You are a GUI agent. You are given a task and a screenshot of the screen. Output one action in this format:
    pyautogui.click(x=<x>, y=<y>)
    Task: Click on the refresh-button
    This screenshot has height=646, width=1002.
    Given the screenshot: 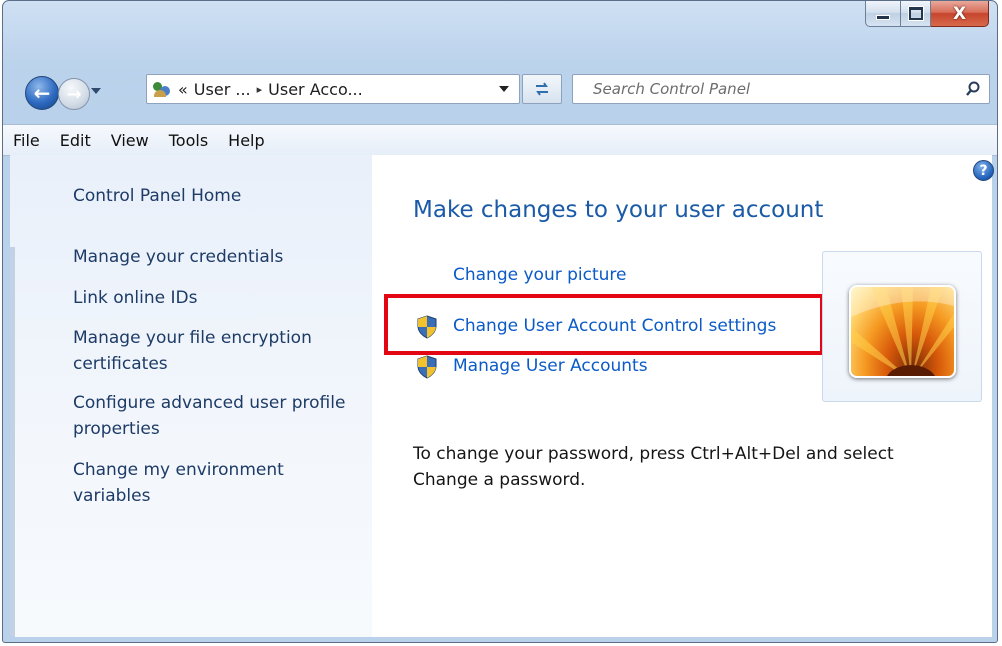 What is the action you would take?
    pyautogui.click(x=542, y=89)
    